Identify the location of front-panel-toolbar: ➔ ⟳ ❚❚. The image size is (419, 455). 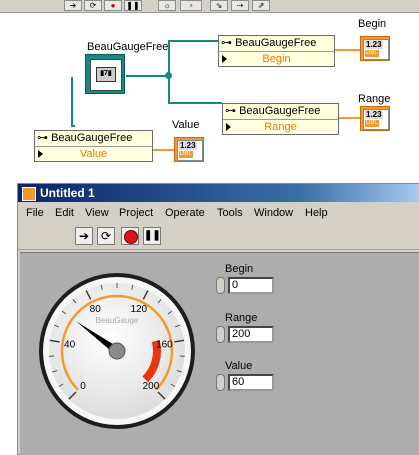
(218, 237).